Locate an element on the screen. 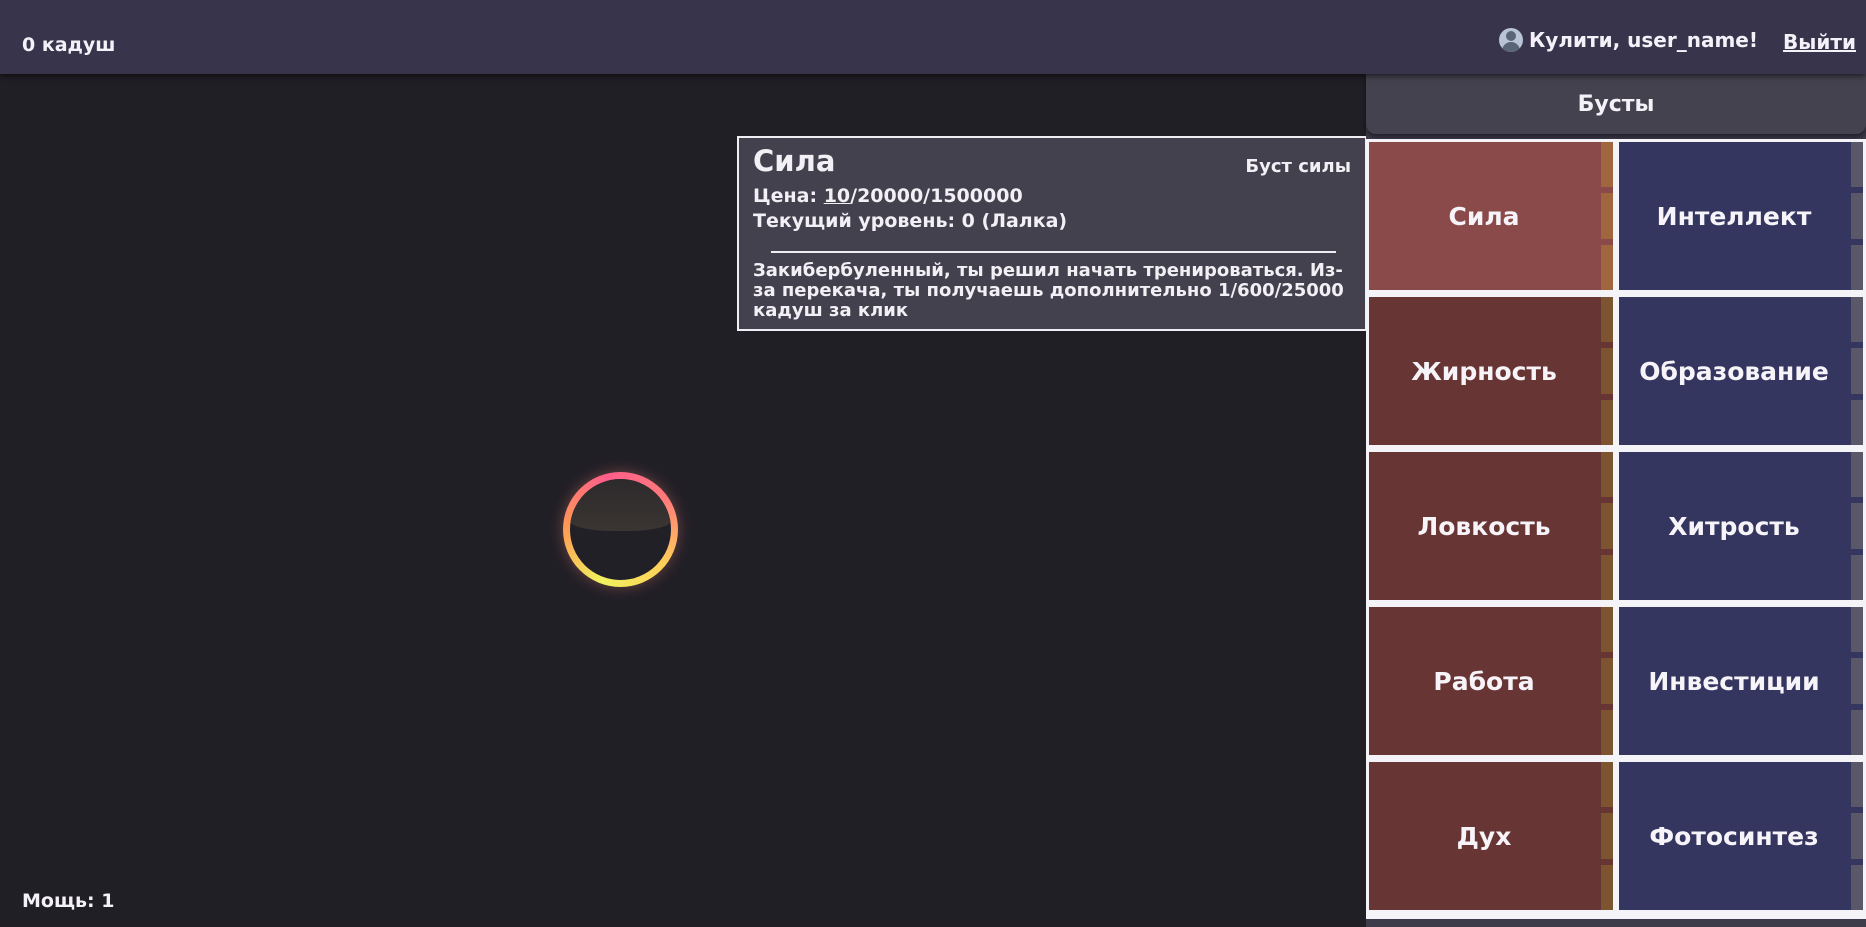  tooltip-title: Сила is located at coordinates (794, 161).